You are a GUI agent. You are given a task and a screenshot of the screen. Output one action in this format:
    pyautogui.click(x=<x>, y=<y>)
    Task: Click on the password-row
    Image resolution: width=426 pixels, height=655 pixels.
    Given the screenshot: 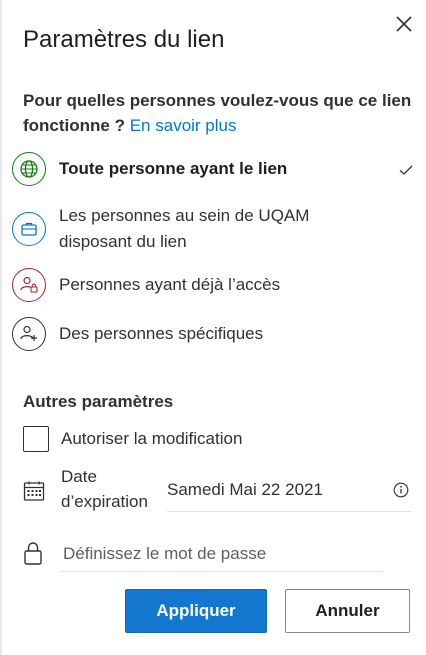 What is the action you would take?
    pyautogui.click(x=218, y=556)
    